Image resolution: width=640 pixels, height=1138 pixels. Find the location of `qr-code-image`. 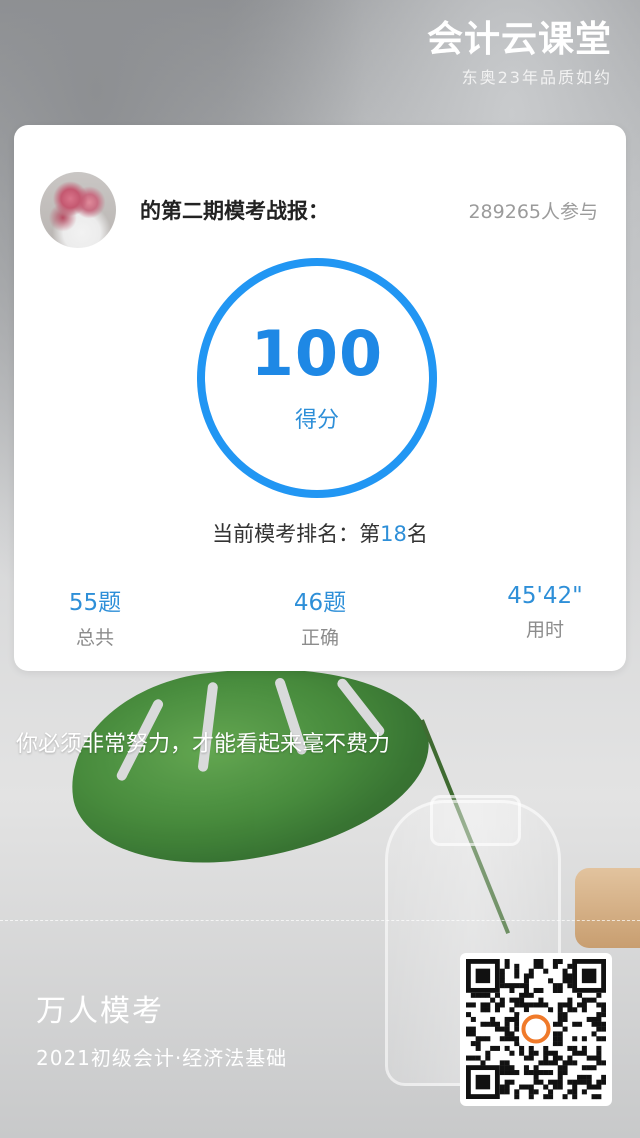

qr-code-image is located at coordinates (536, 1029).